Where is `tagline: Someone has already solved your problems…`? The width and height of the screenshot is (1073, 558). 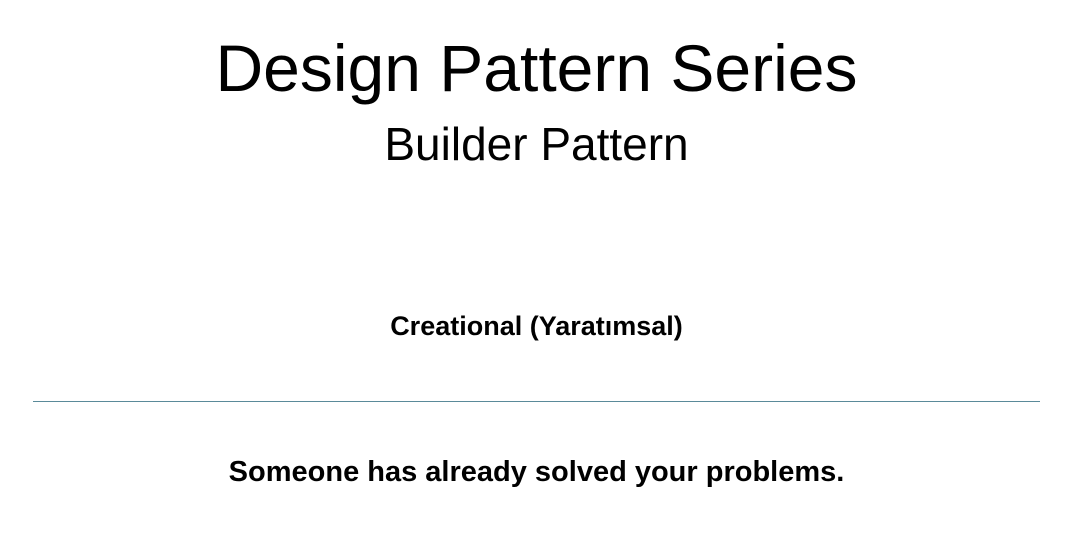
tagline: Someone has already solved your problems… is located at coordinates (536, 472).